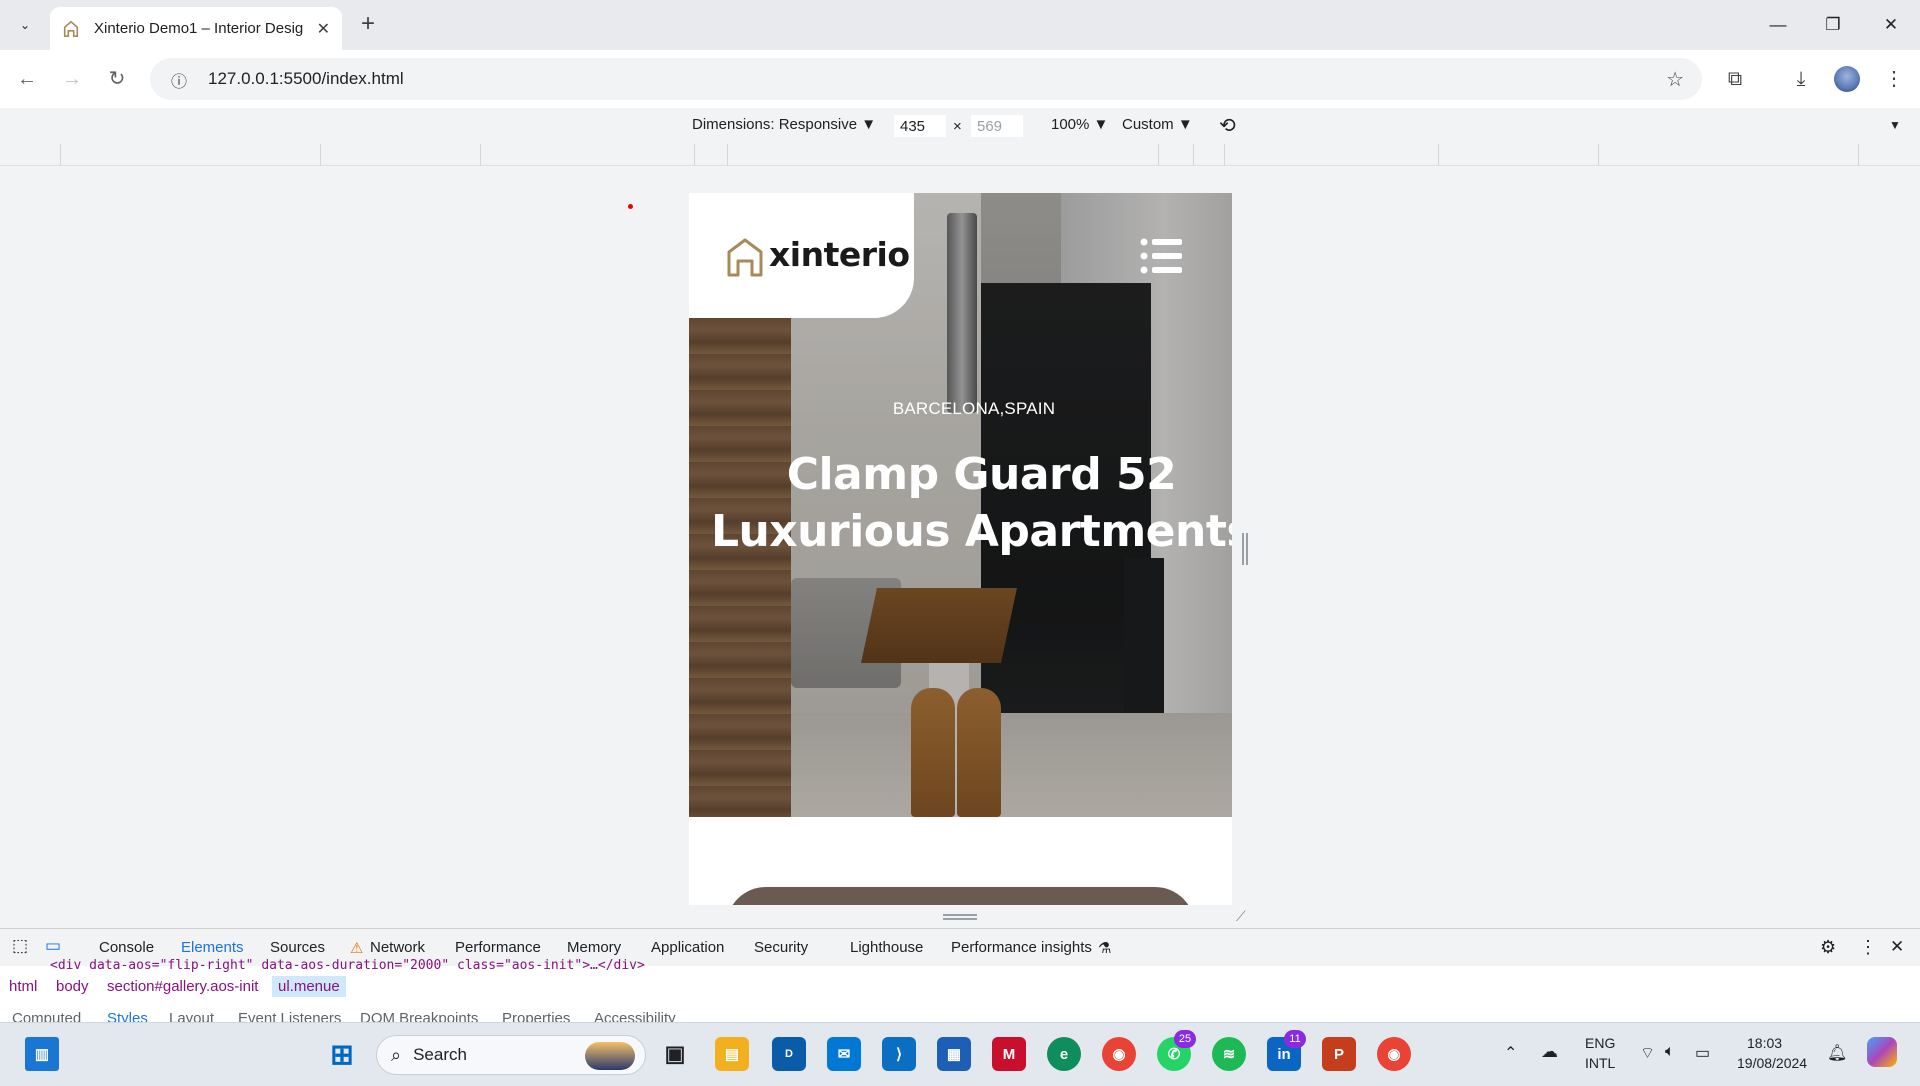 This screenshot has width=1920, height=1086. What do you see at coordinates (1670, 1052) in the screenshot?
I see `volume-icon: 🔈︎` at bounding box center [1670, 1052].